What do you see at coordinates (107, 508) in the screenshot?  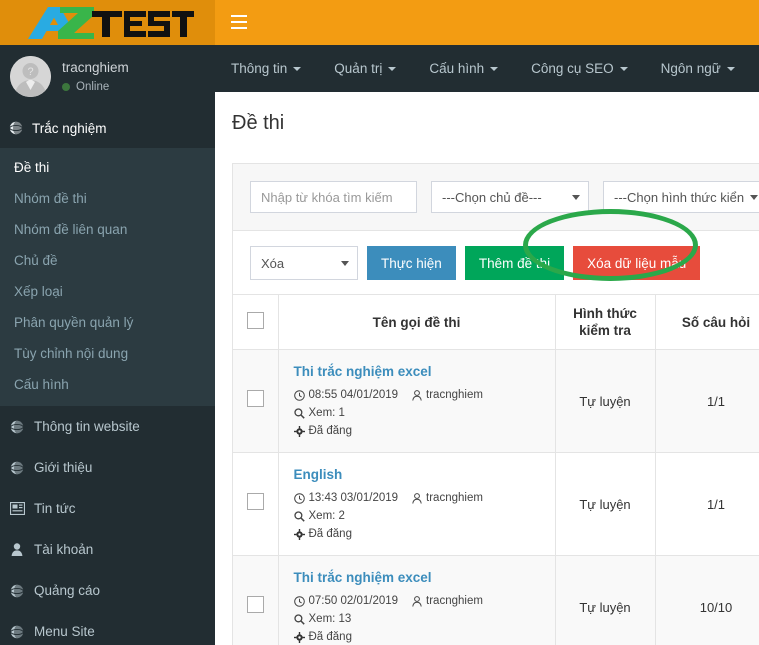 I see `sidebar-item-tin-tuc: Tin tức` at bounding box center [107, 508].